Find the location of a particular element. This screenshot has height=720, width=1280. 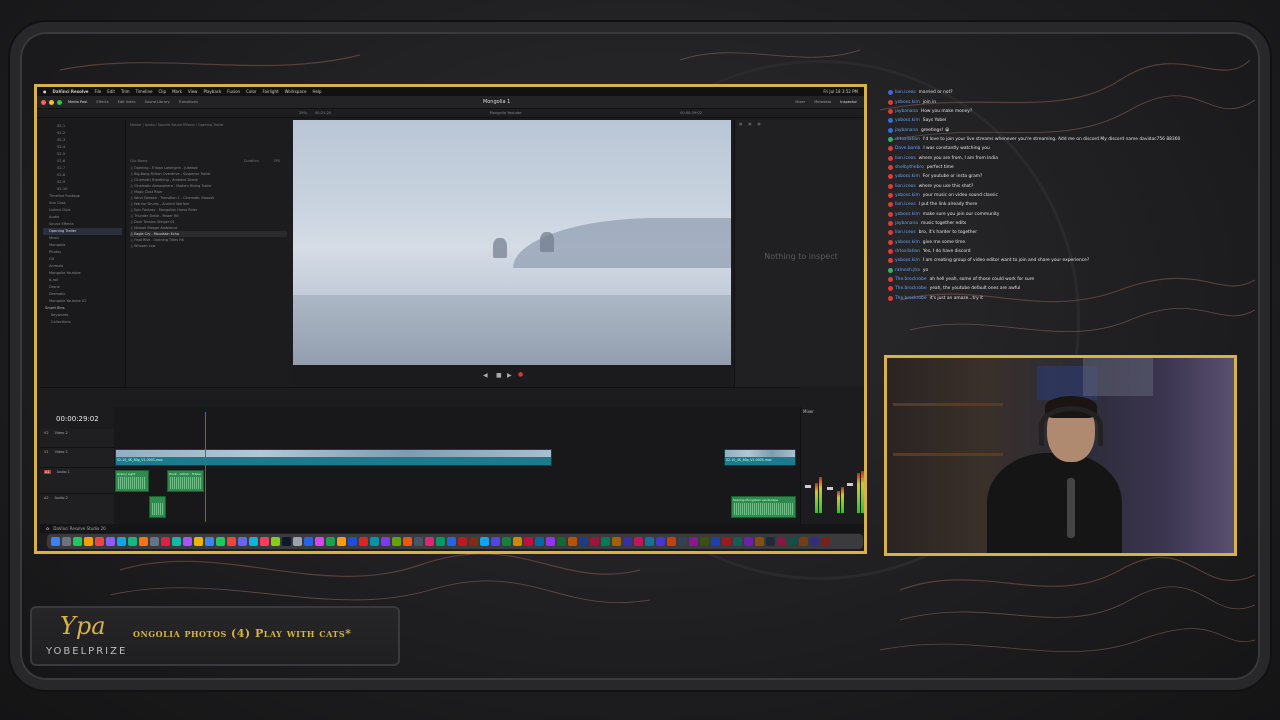

menu-edit: Edit is located at coordinates (111, 91).